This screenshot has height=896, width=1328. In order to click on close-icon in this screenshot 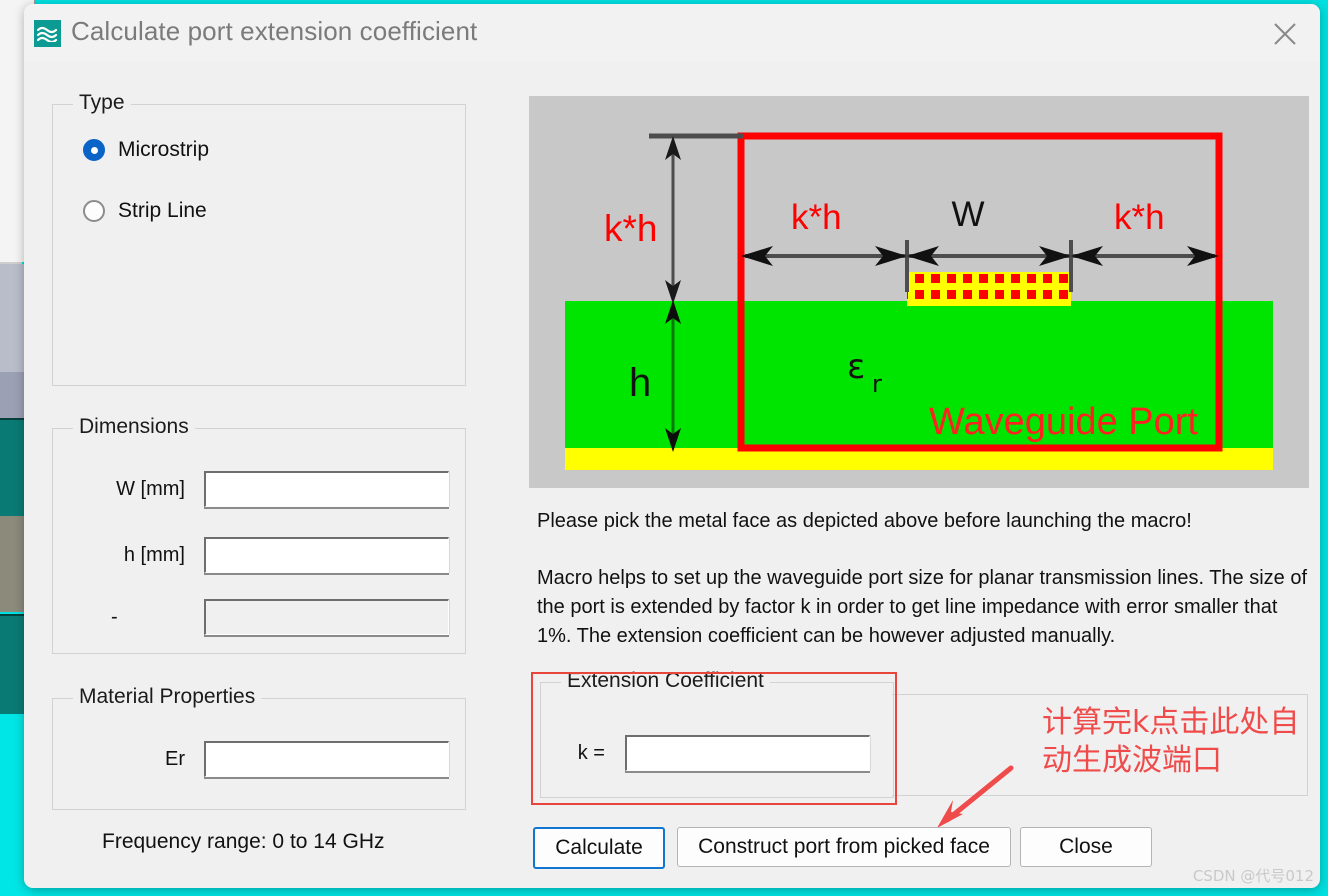, I will do `click(1285, 34)`.